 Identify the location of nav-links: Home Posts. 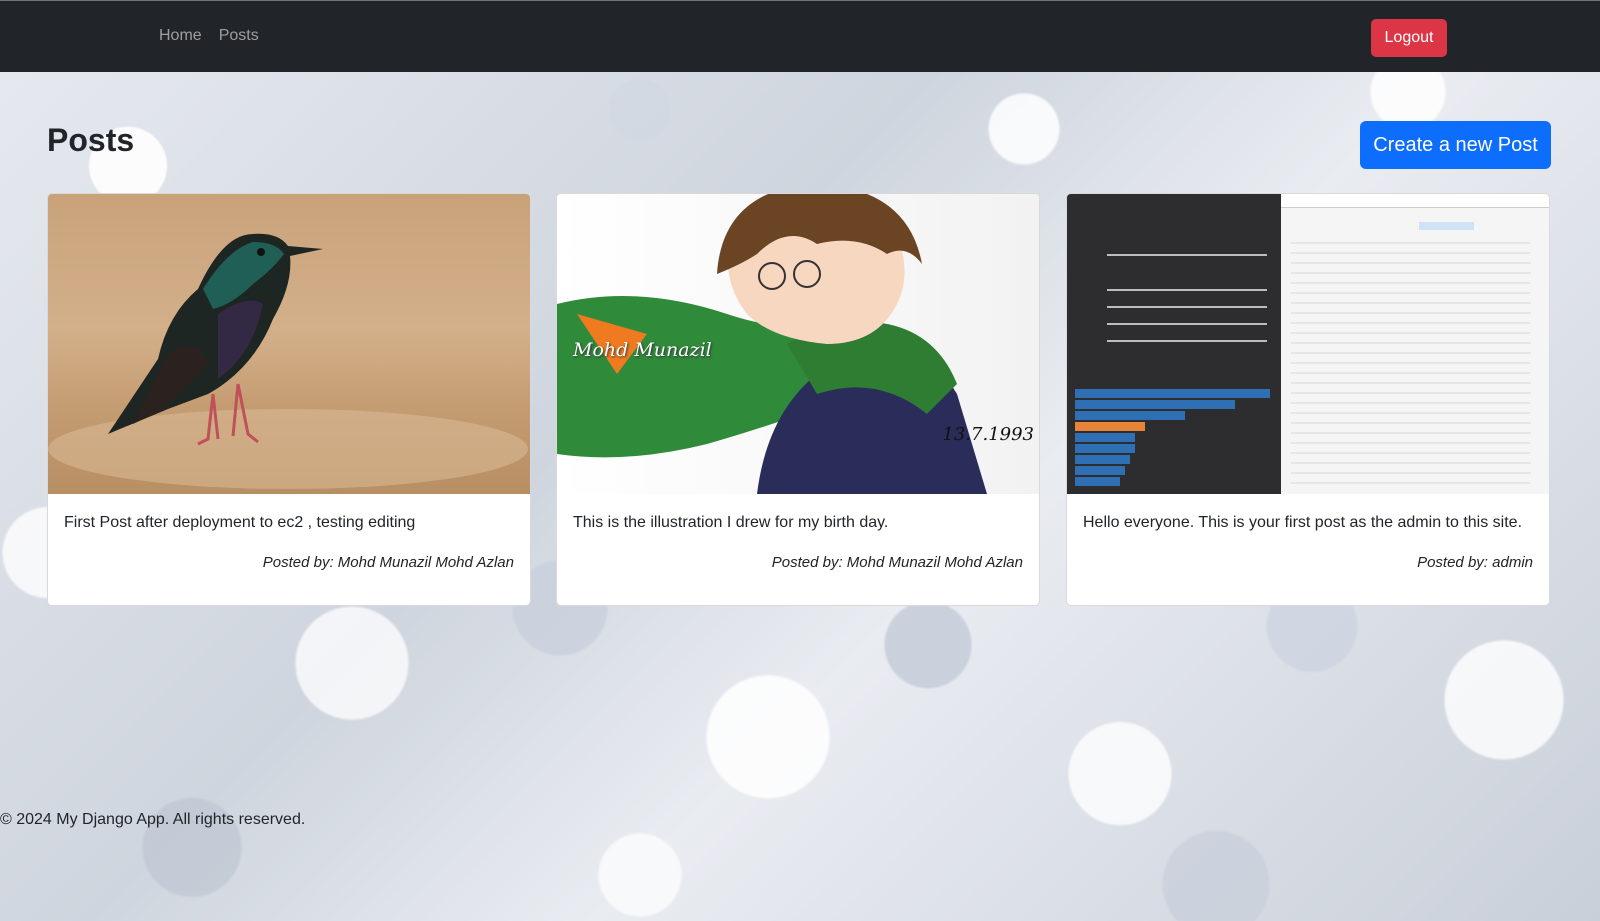
(209, 36).